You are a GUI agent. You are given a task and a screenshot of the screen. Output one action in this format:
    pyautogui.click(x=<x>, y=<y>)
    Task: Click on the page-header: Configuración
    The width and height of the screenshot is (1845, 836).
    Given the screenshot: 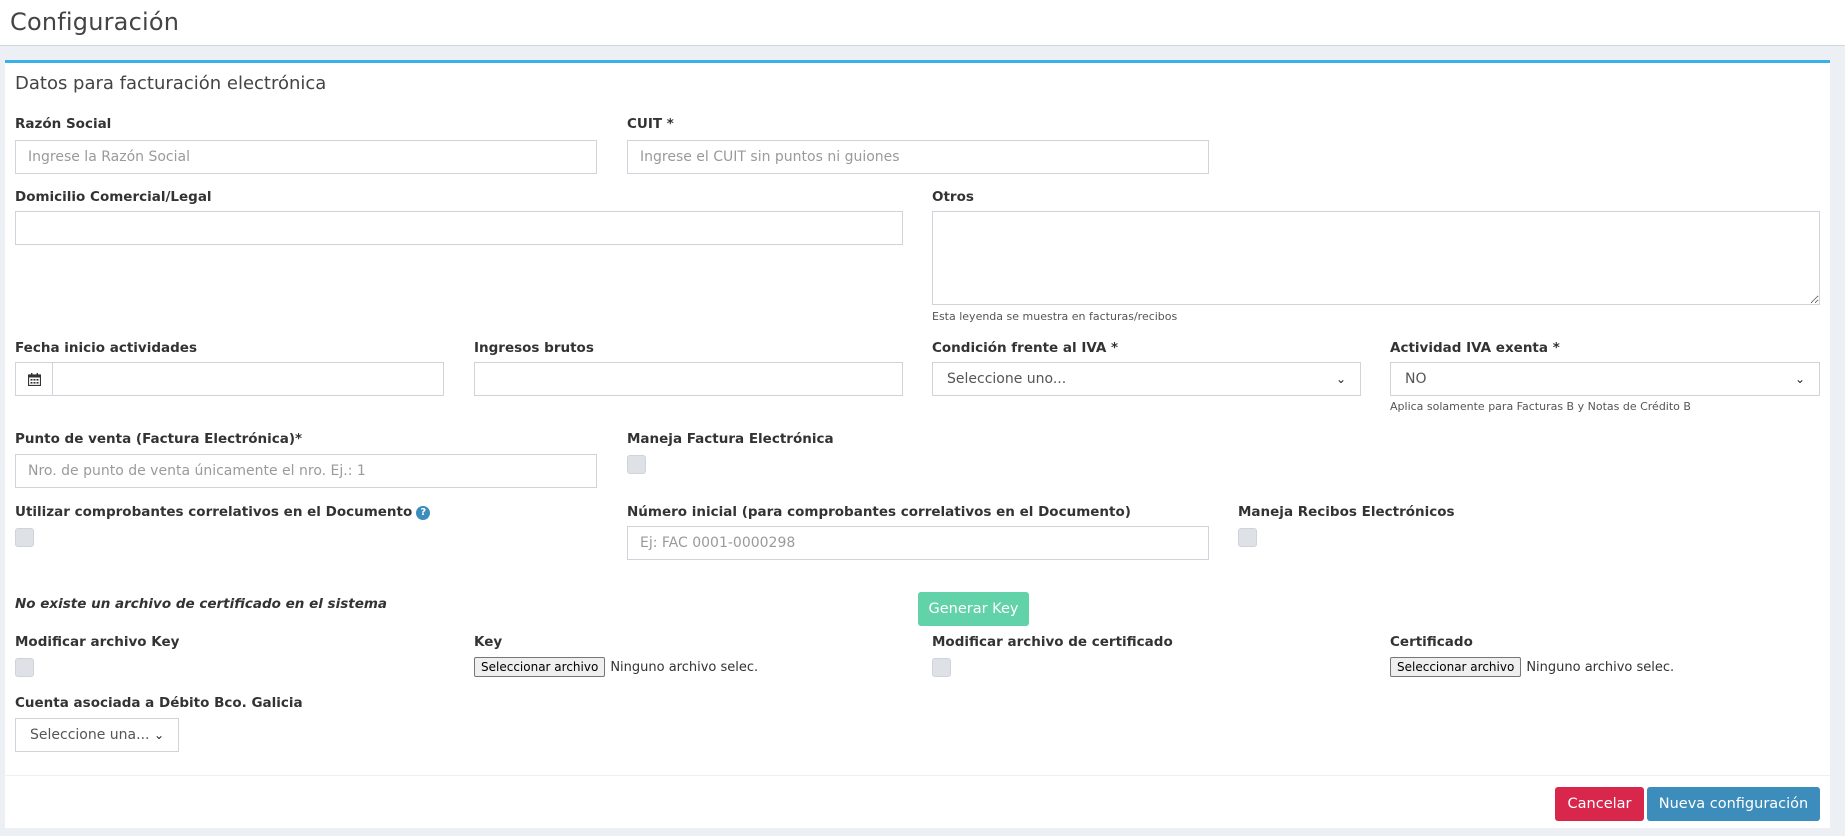 What is the action you would take?
    pyautogui.click(x=922, y=23)
    